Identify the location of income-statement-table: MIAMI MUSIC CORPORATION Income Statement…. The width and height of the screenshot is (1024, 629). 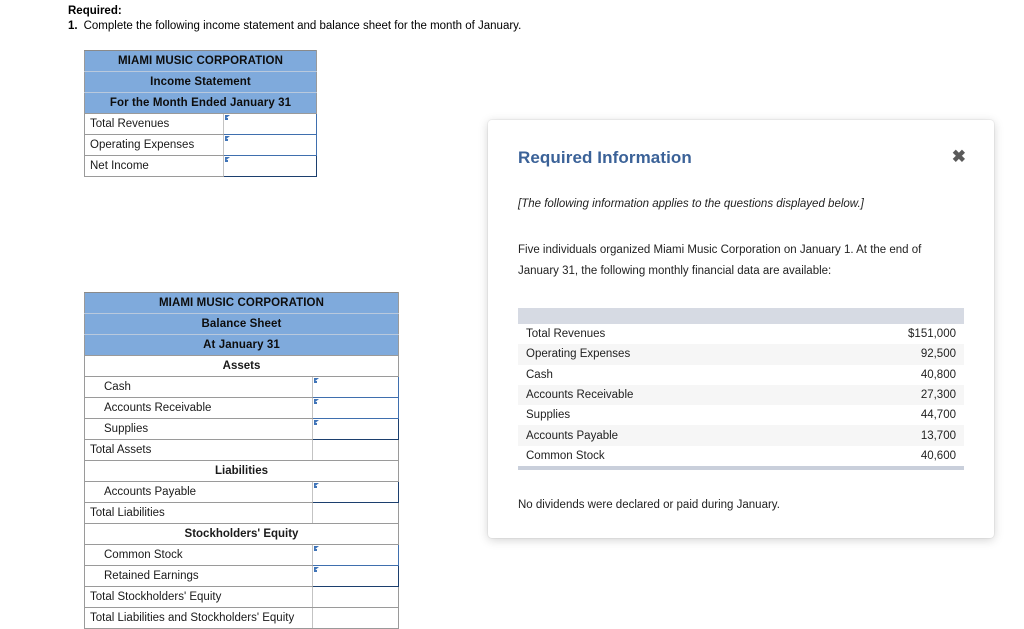
(200, 113).